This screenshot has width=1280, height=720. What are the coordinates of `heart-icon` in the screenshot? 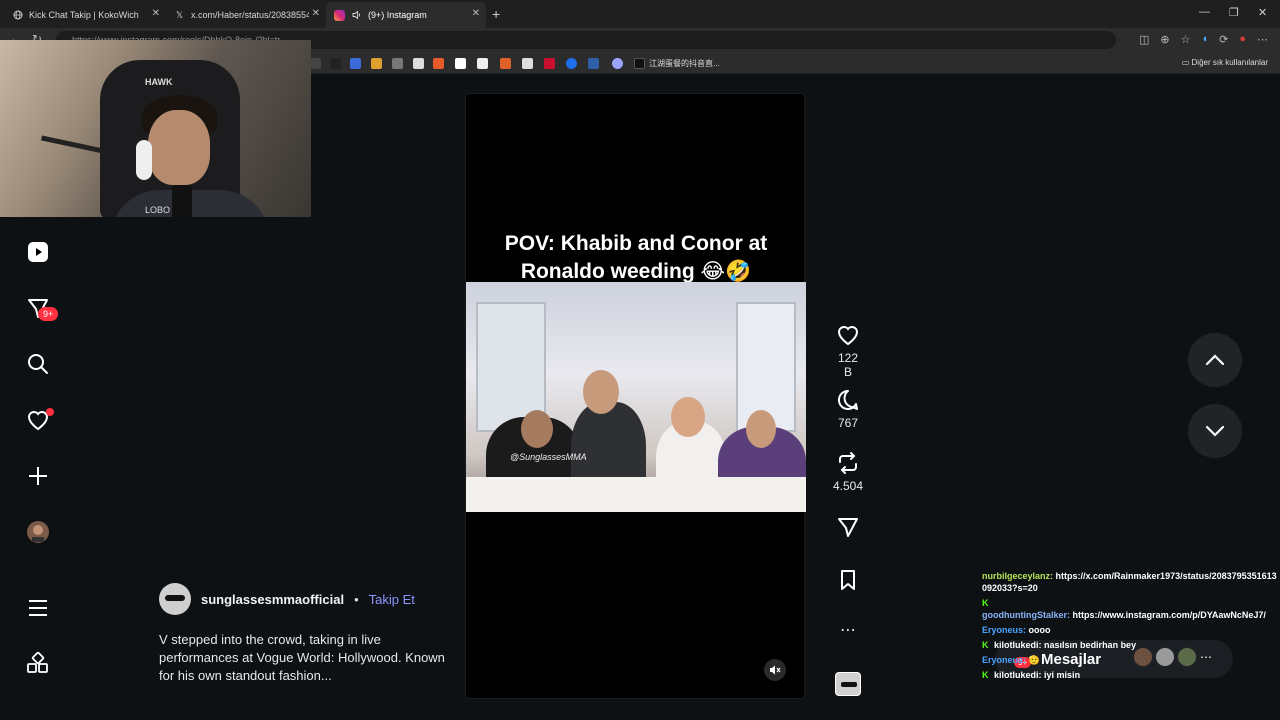 It's located at (848, 336).